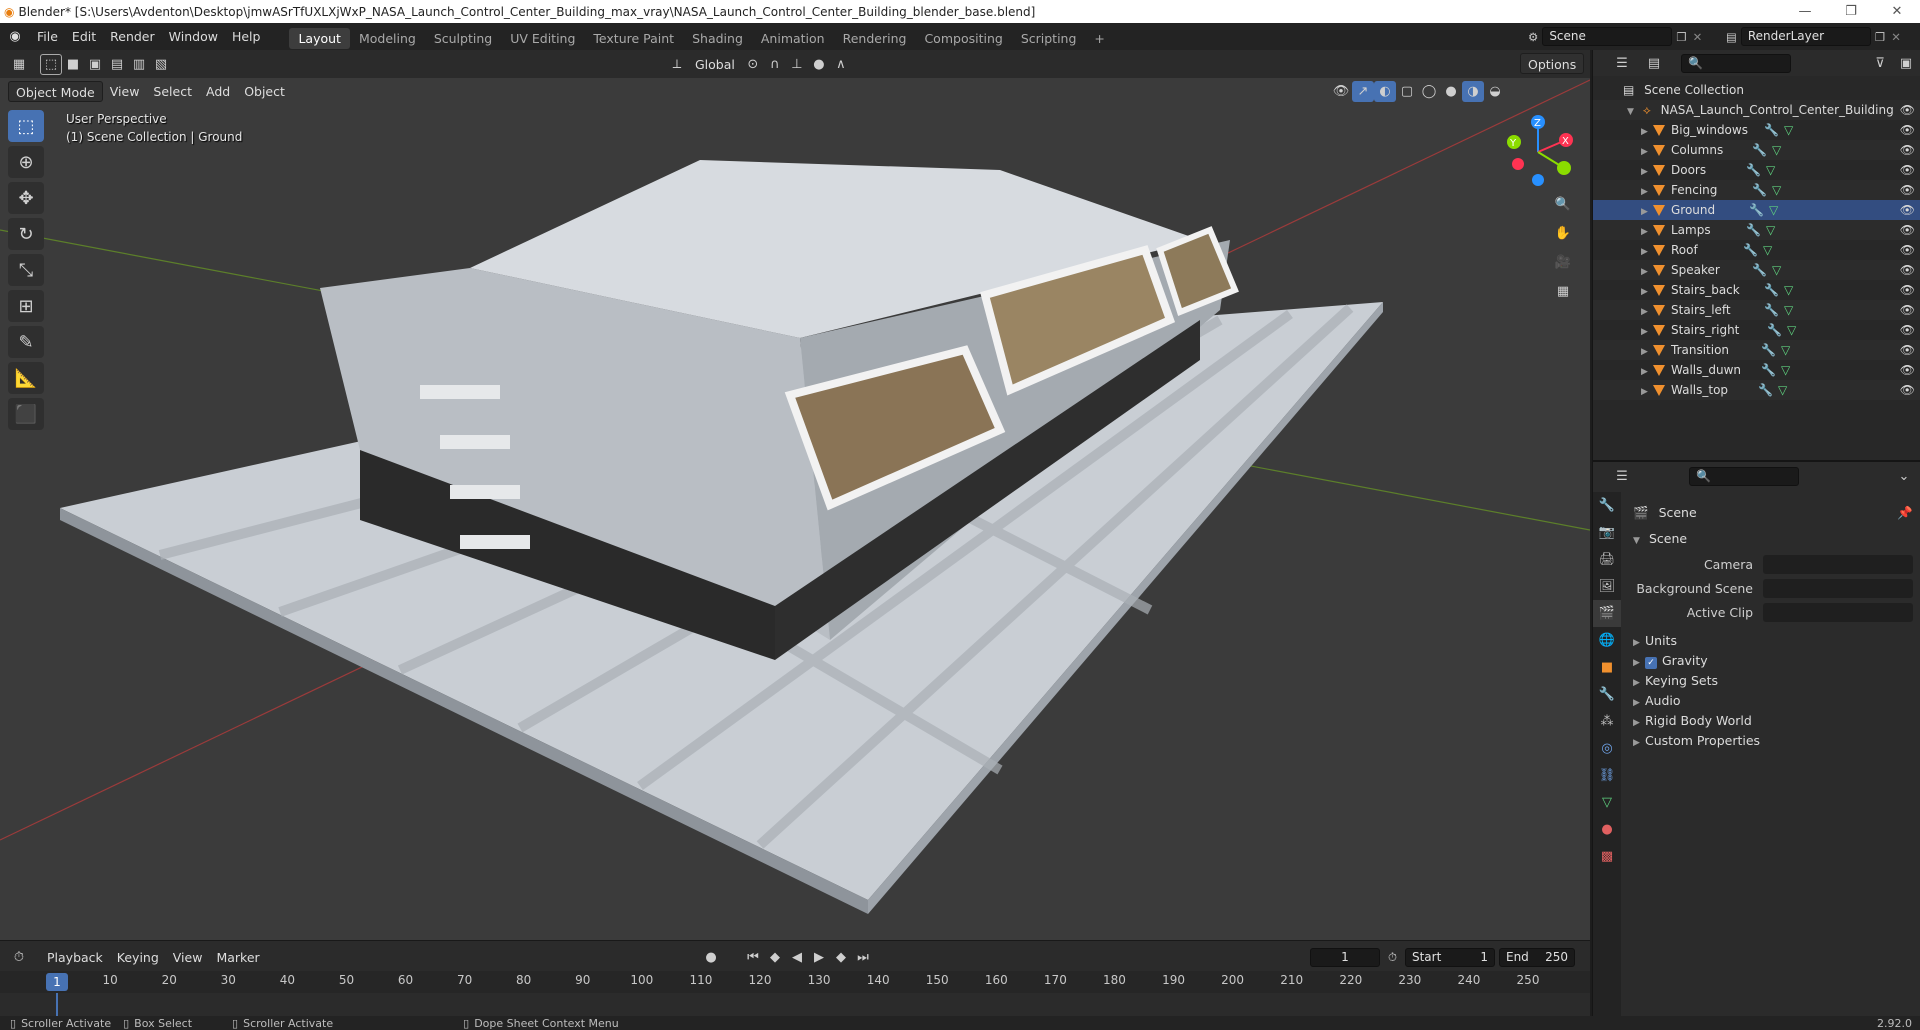 Image resolution: width=1920 pixels, height=1030 pixels. Describe the element at coordinates (1607, 667) in the screenshot. I see `object-tab-icon: ■` at that location.